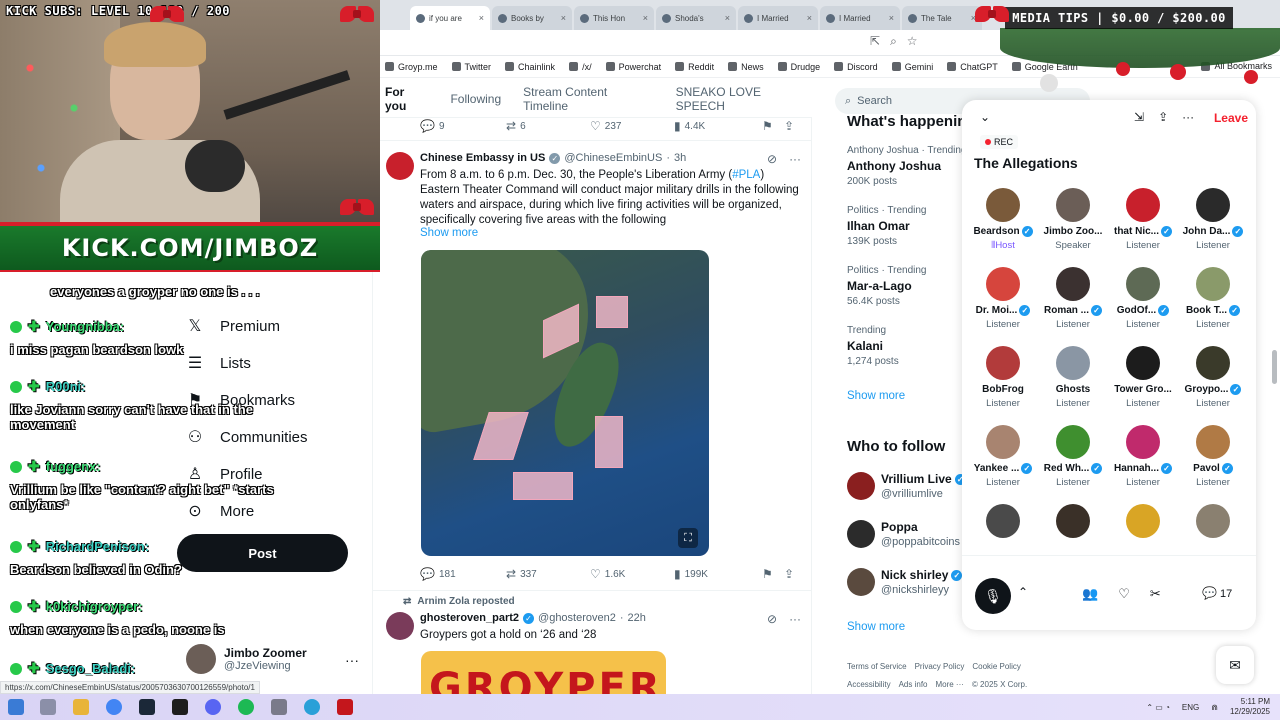 The height and width of the screenshot is (720, 1280). What do you see at coordinates (1213, 456) in the screenshot?
I see `space-participant: Pavol ✓ Listener` at bounding box center [1213, 456].